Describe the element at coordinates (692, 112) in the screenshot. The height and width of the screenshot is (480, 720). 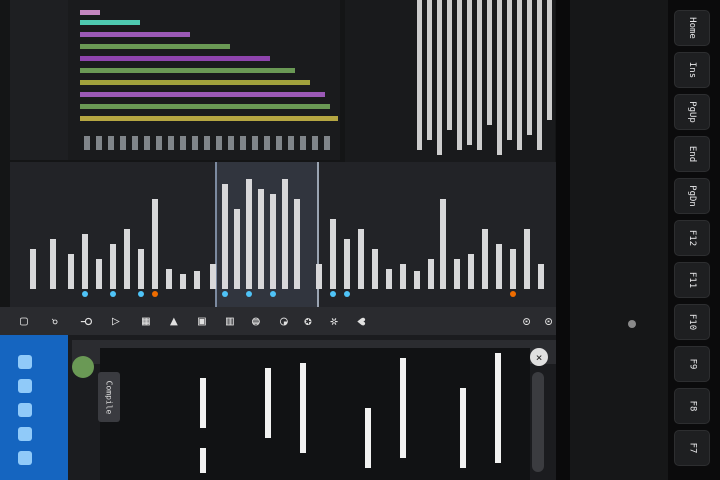
I see `key: PgUp` at that location.